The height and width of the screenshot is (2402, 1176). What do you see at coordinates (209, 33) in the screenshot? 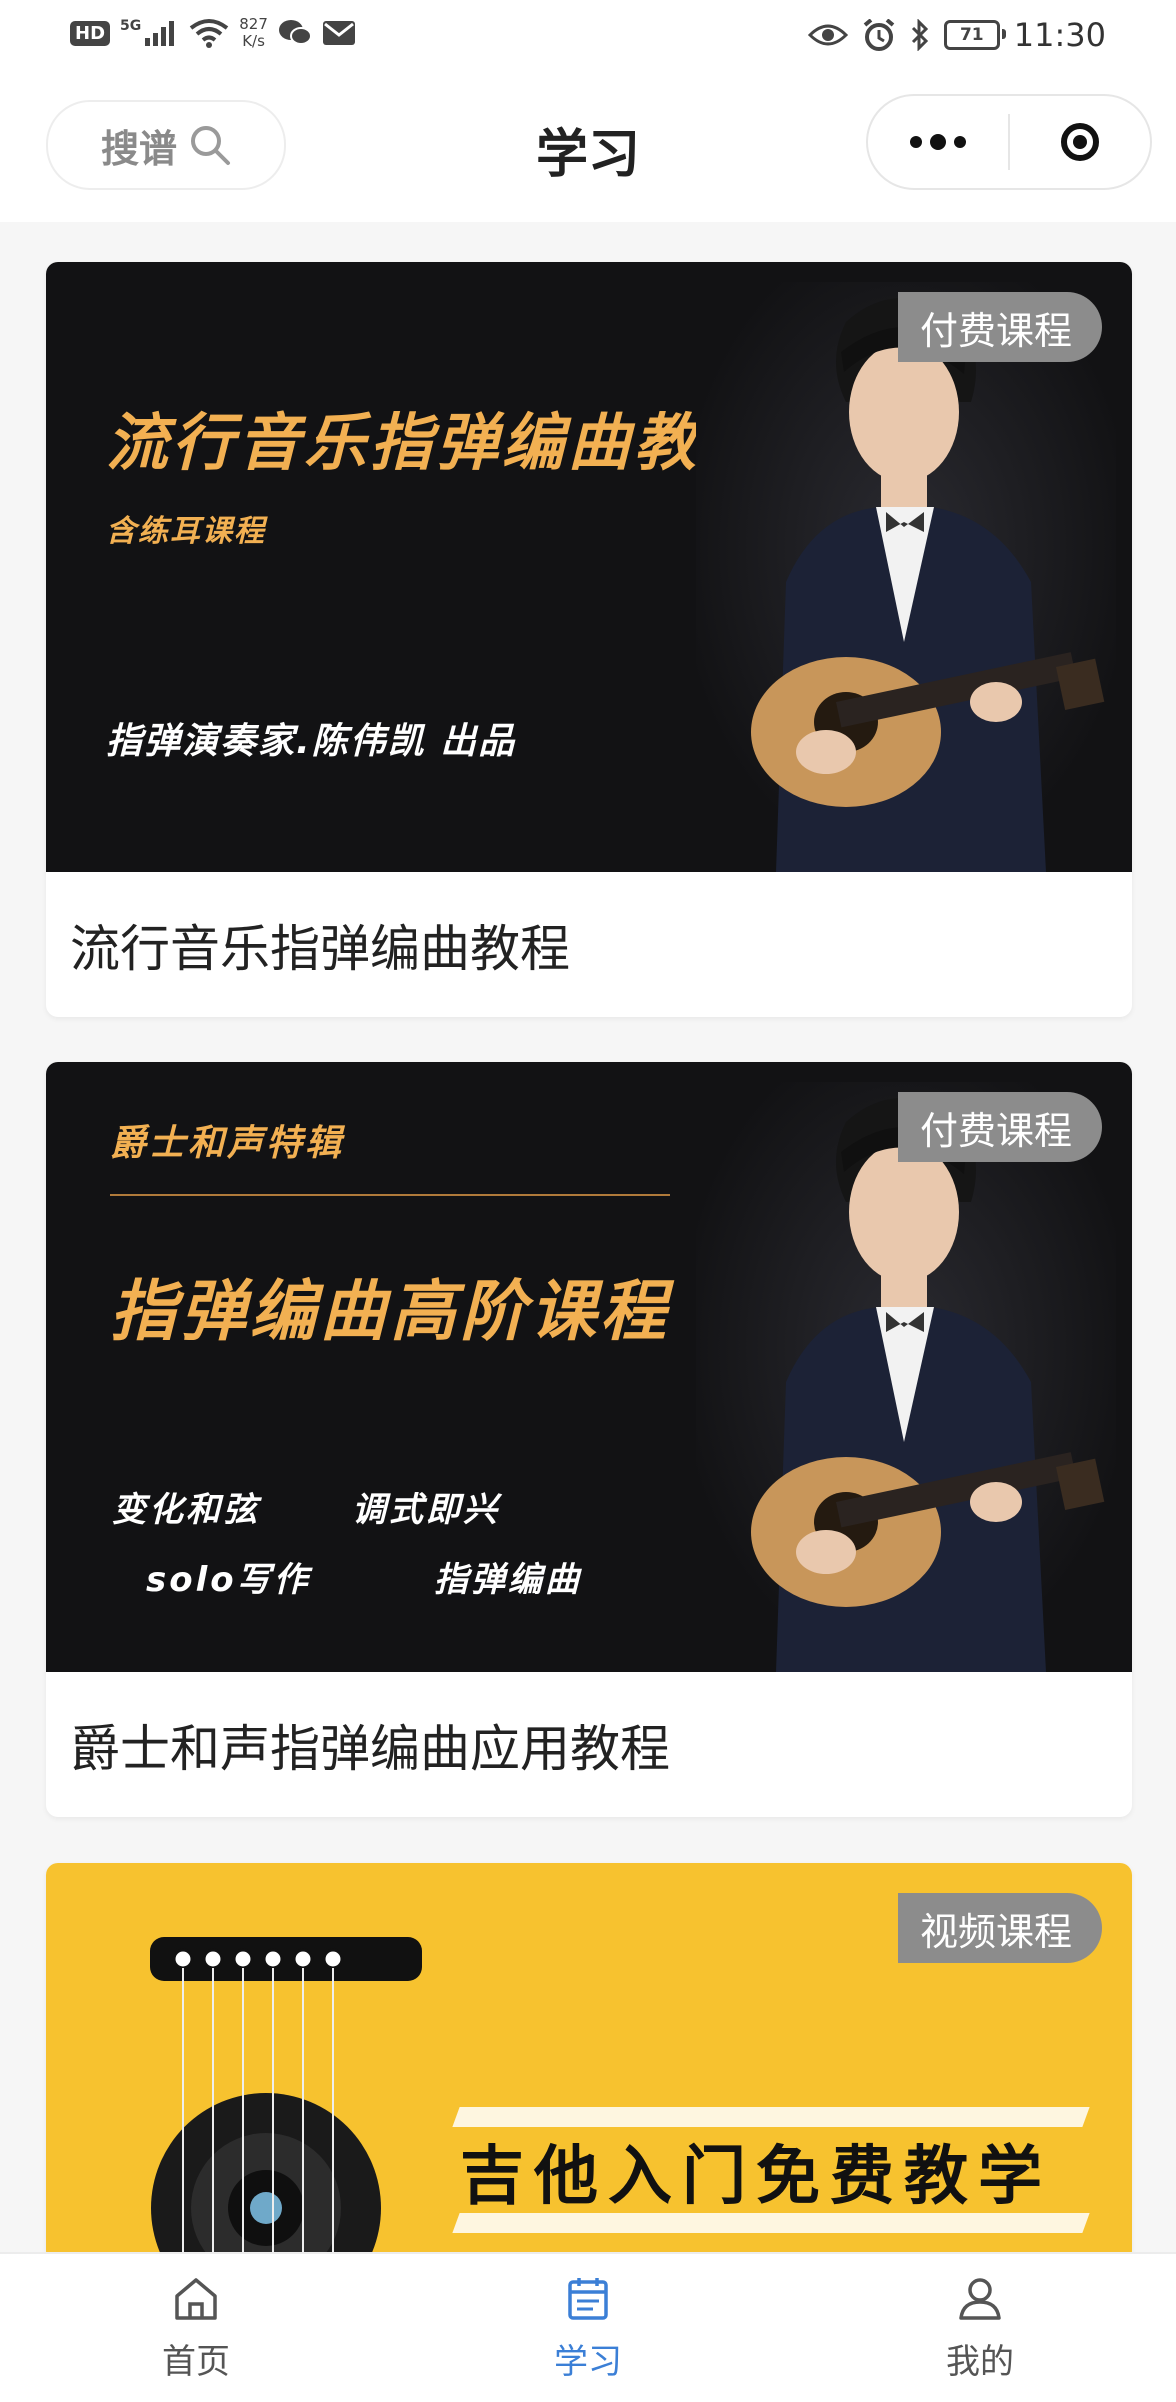
I see `wifi-icon` at bounding box center [209, 33].